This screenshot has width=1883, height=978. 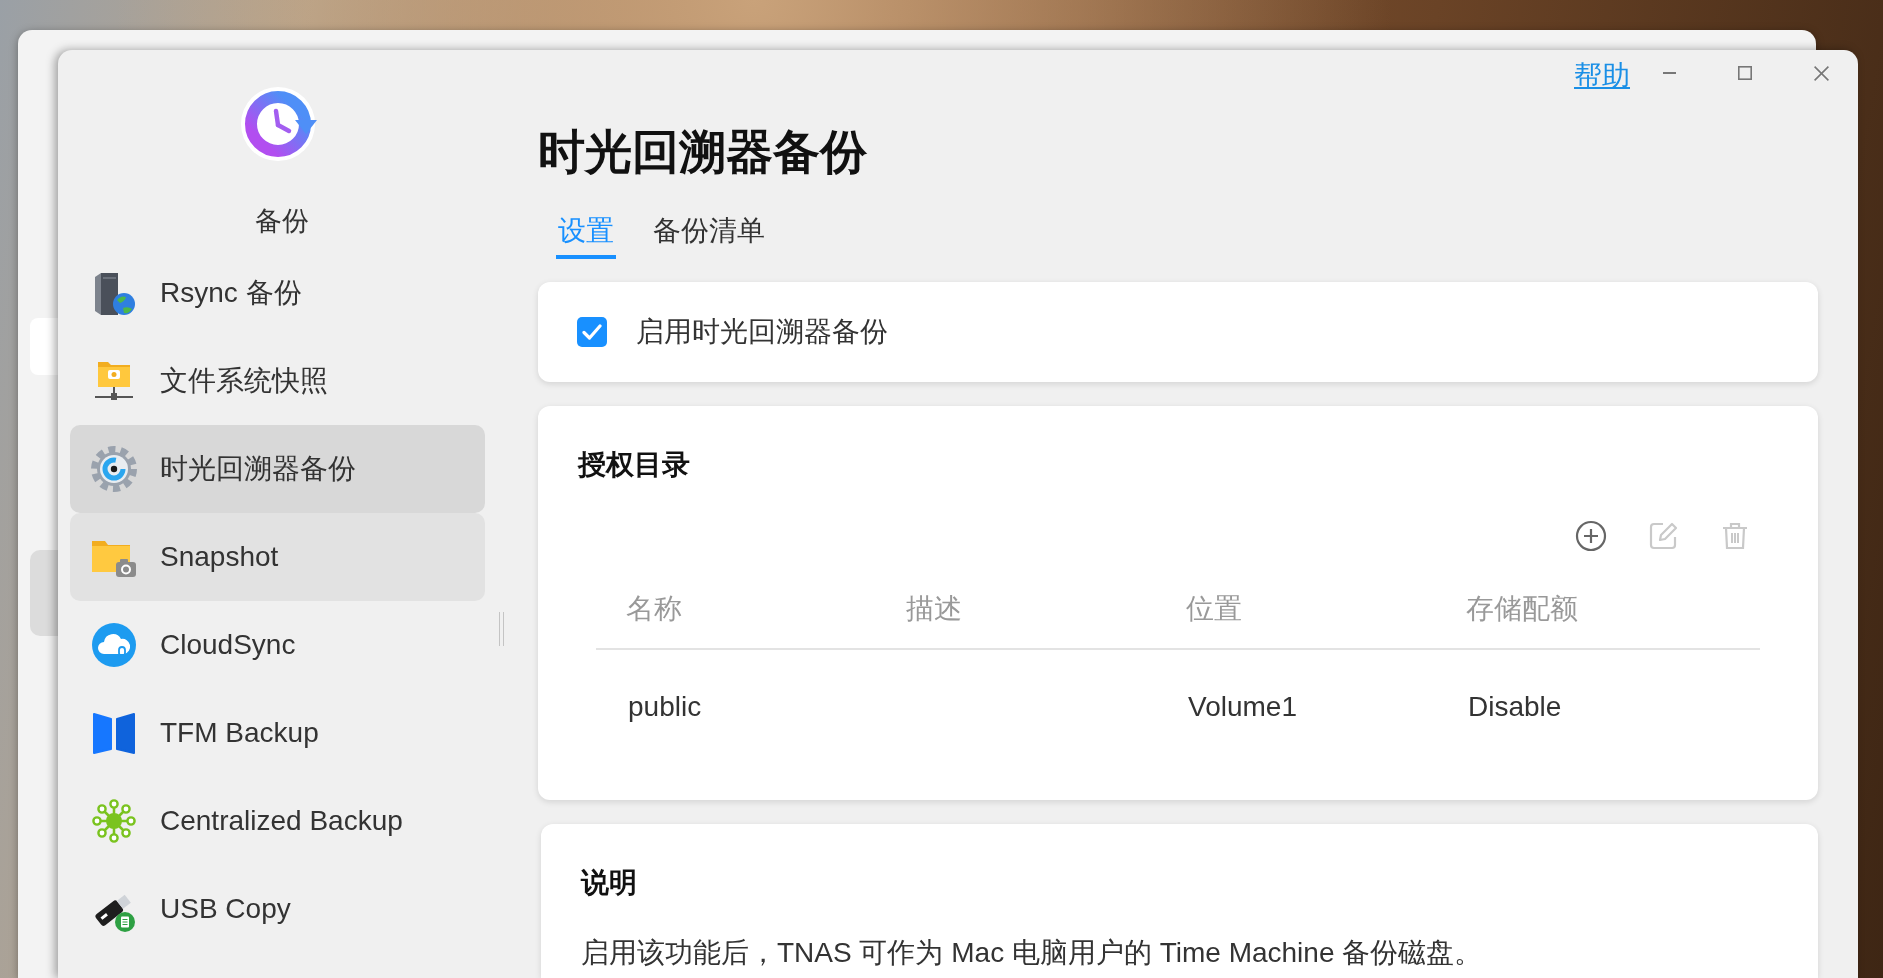 What do you see at coordinates (634, 465) in the screenshot?
I see `section-title: 授权目录` at bounding box center [634, 465].